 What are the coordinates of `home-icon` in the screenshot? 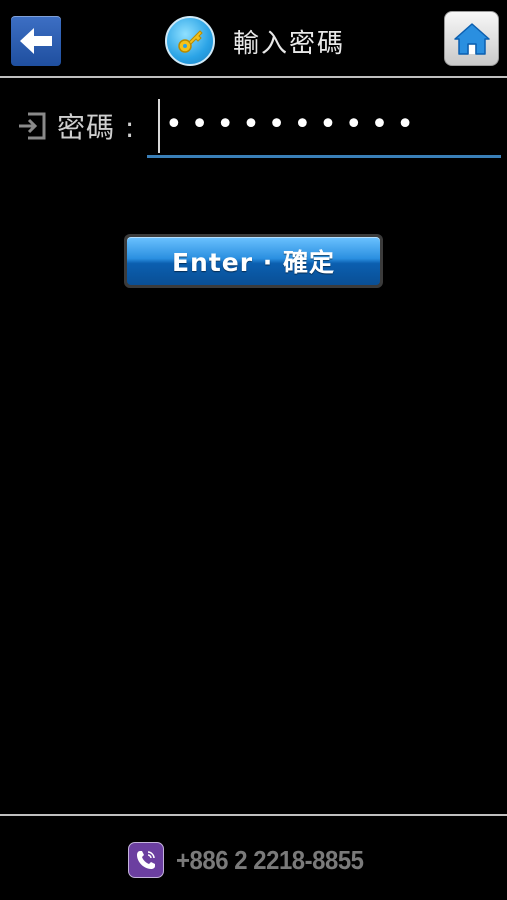 It's located at (471, 38).